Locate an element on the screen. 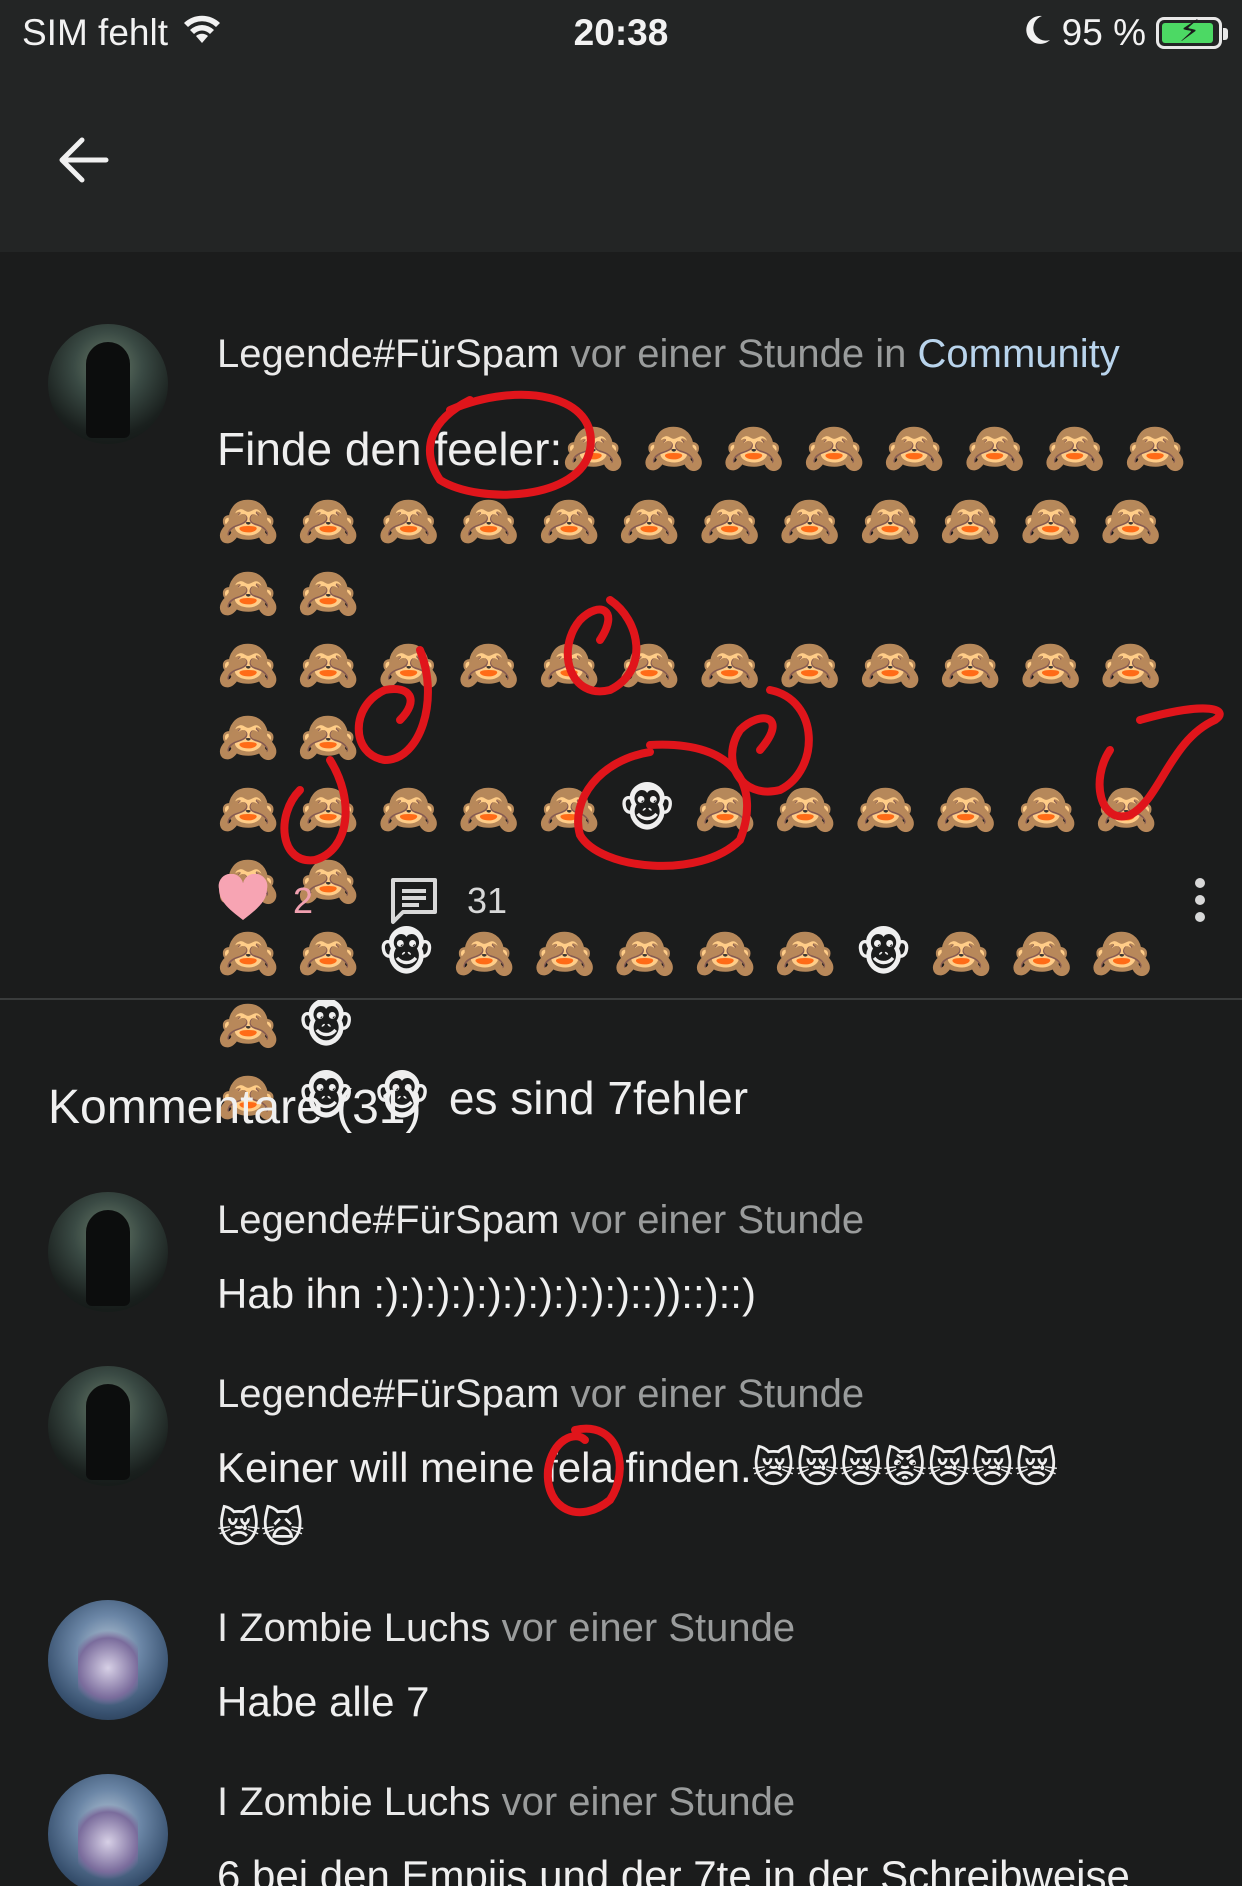  like-count: 2 is located at coordinates (303, 900).